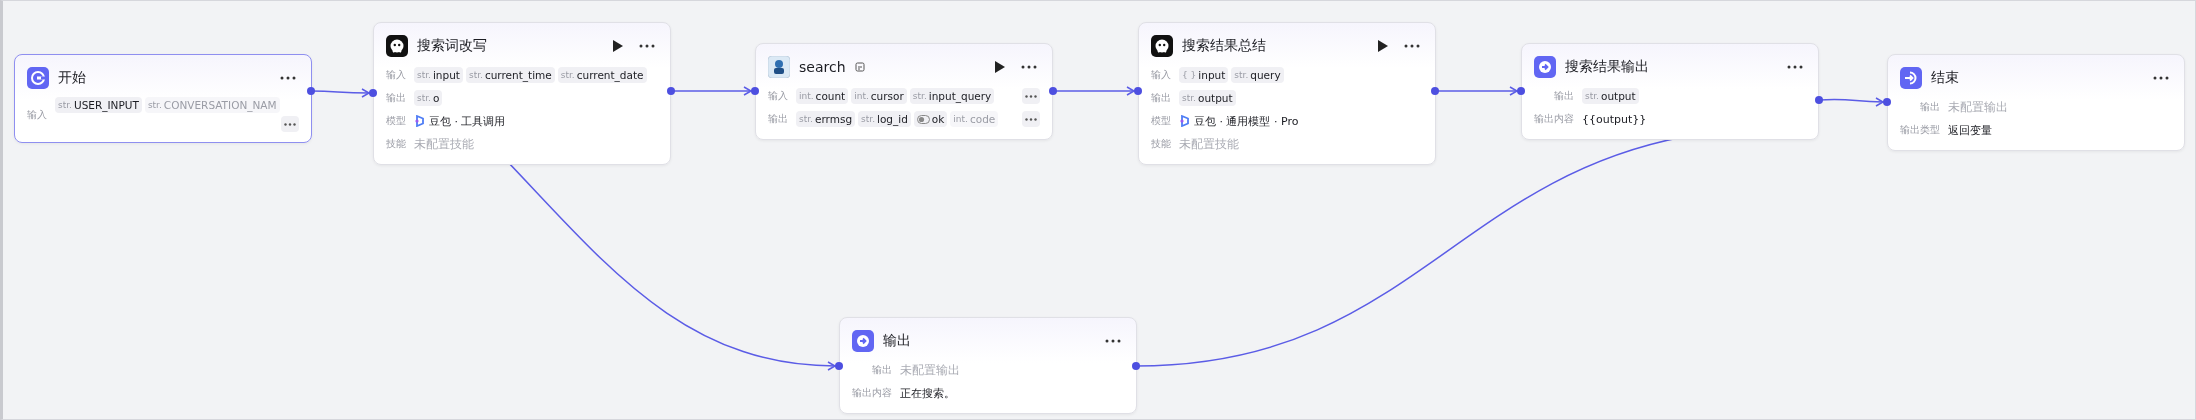  What do you see at coordinates (460, 121) in the screenshot?
I see `model-name: 豆包 · 工具调用` at bounding box center [460, 121].